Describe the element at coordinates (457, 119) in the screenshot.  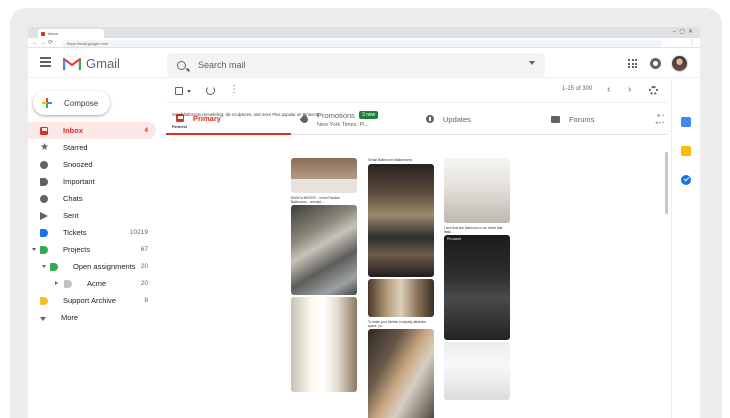
I see `tab-label: Updates` at that location.